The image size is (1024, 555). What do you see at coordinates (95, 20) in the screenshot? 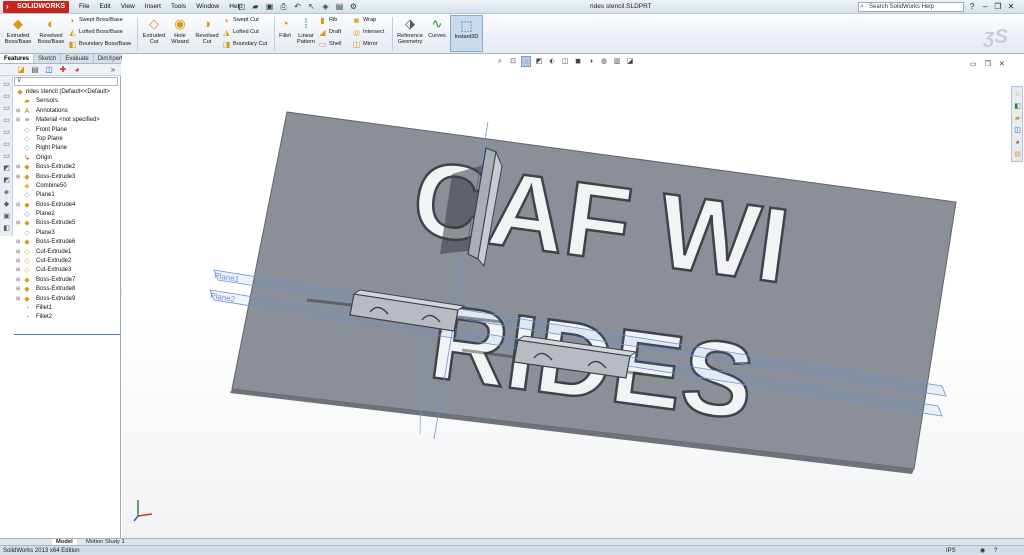
I see `swept-boss-button: ◗ Swept Boss/Base` at bounding box center [95, 20].